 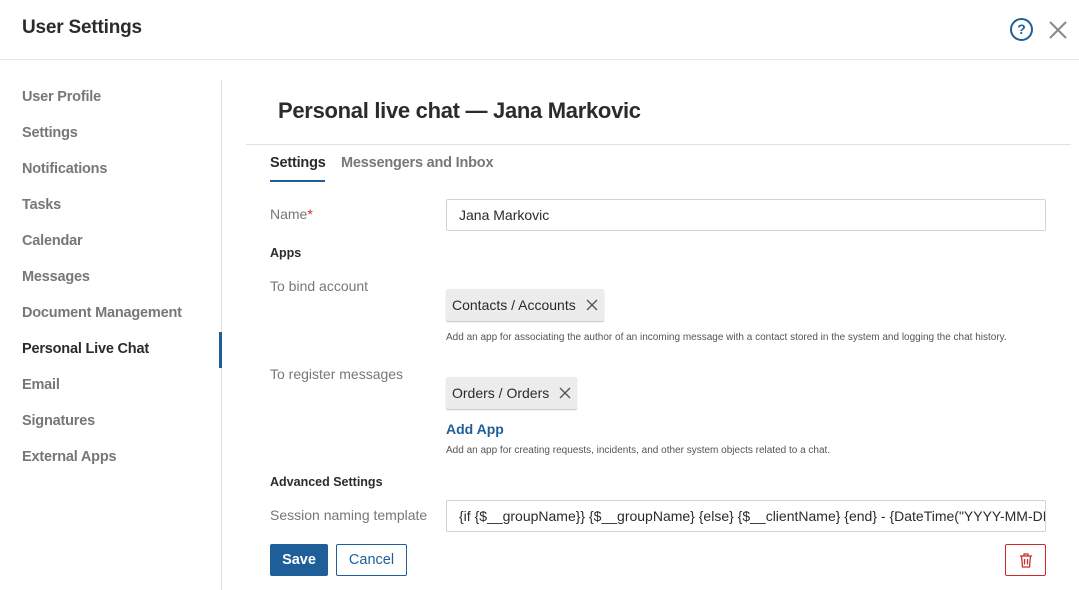 What do you see at coordinates (459, 110) in the screenshot?
I see `page-title: Personal live chat — Jana Markovic` at bounding box center [459, 110].